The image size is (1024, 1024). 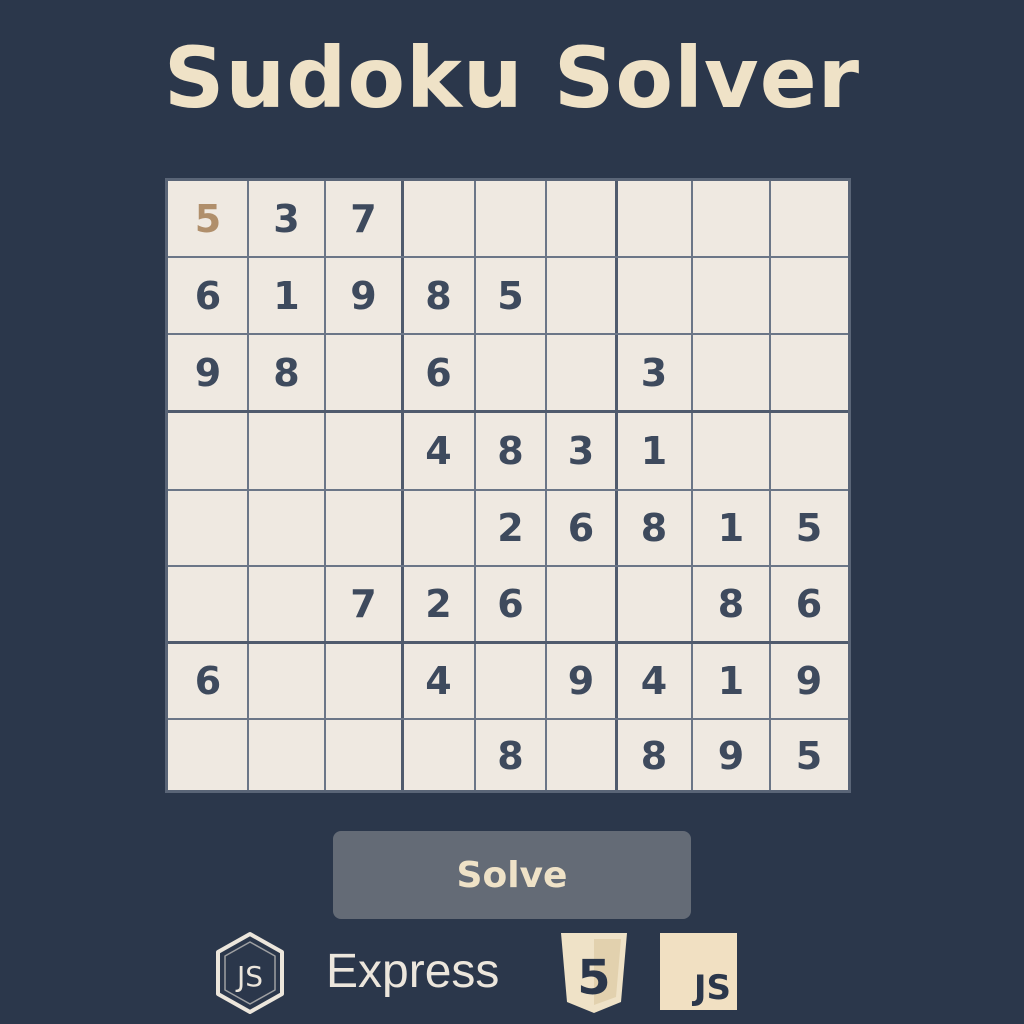 What do you see at coordinates (593, 978) in the screenshot?
I see `html5-shield-label: 5` at bounding box center [593, 978].